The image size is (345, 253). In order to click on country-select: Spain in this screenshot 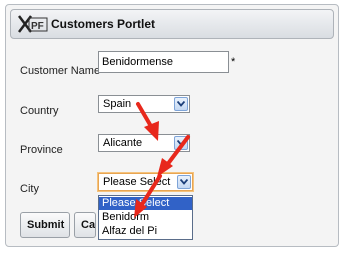, I will do `click(144, 104)`.